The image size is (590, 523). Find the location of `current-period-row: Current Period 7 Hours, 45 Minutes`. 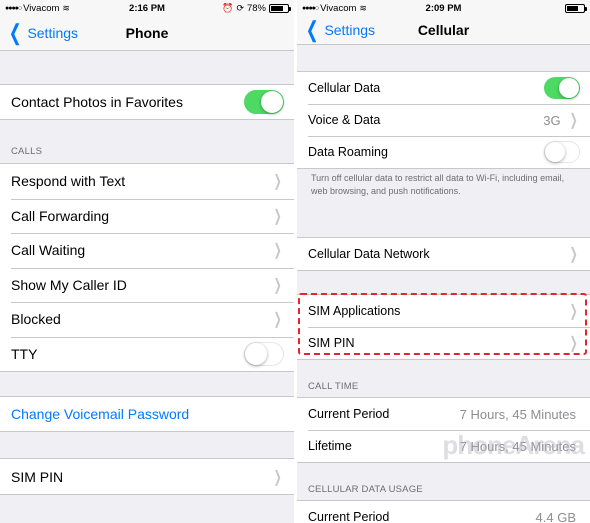

current-period-row: Current Period 7 Hours, 45 Minutes is located at coordinates (443, 414).